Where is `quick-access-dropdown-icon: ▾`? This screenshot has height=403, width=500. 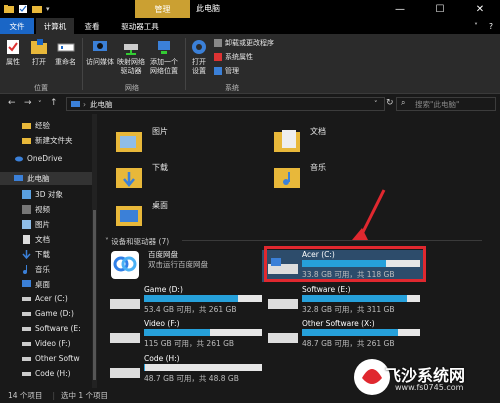 quick-access-dropdown-icon: ▾ is located at coordinates (48, 9).